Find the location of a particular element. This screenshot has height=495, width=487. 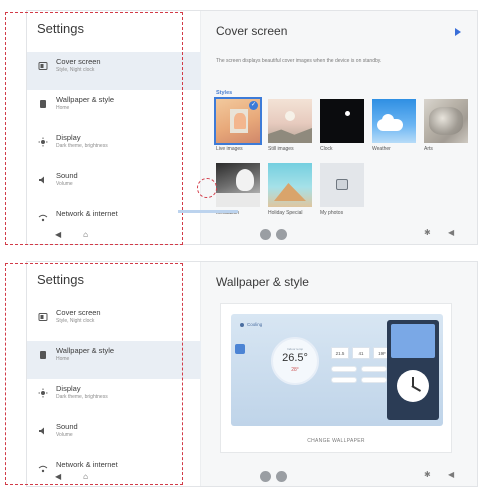

app-icon is located at coordinates (240, 349).